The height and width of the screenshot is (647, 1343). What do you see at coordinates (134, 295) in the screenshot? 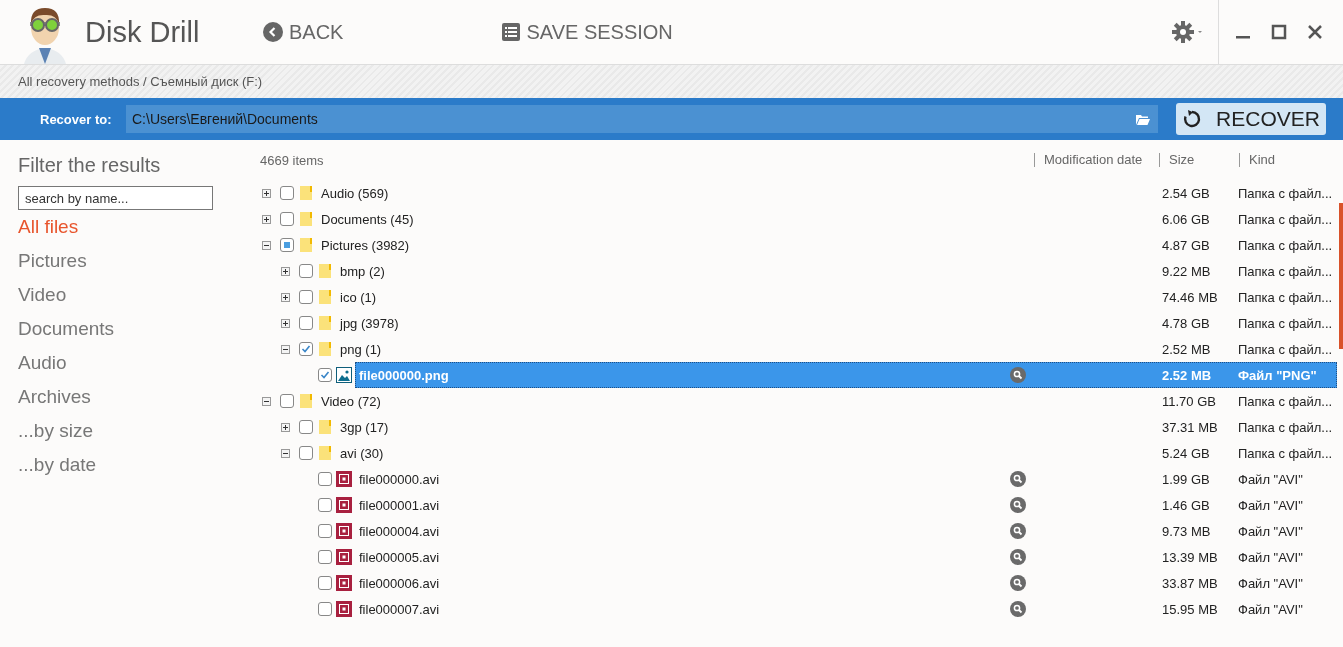
I see `filter-item: Video` at bounding box center [134, 295].